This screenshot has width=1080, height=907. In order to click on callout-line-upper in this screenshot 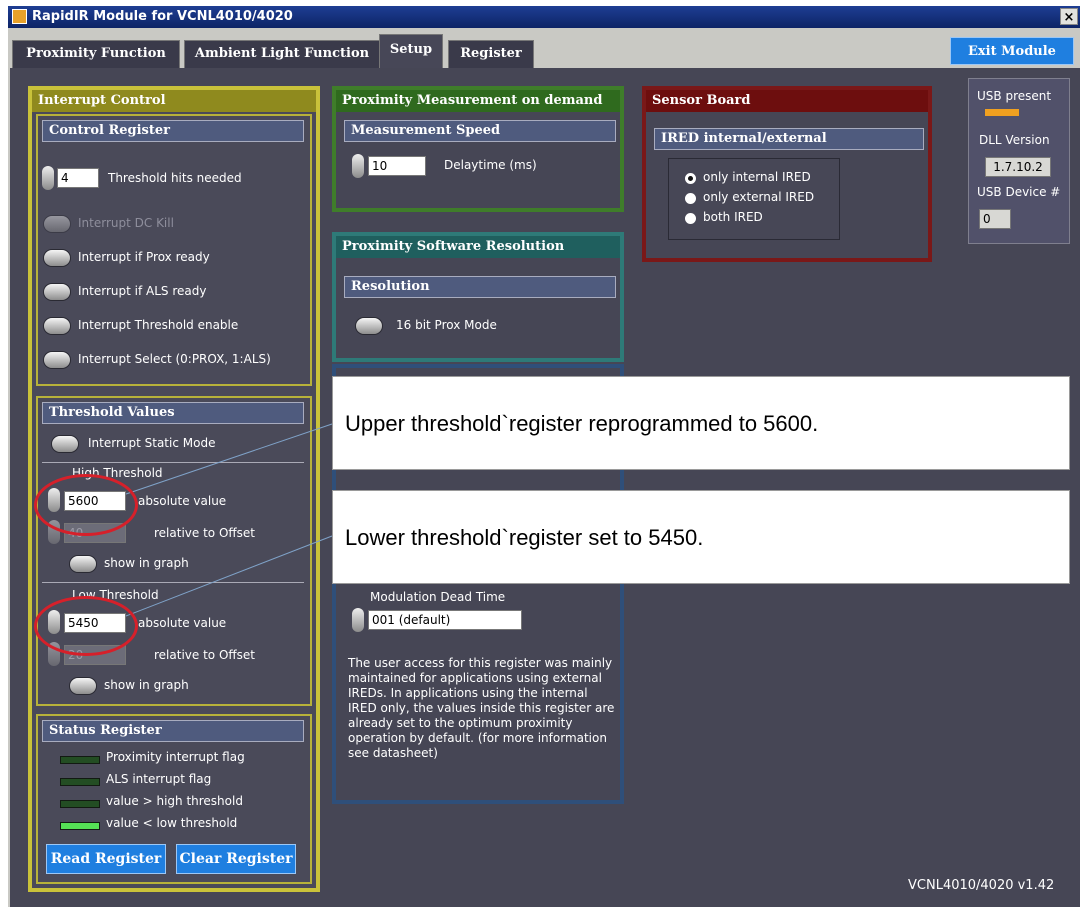, I will do `click(229, 459)`.